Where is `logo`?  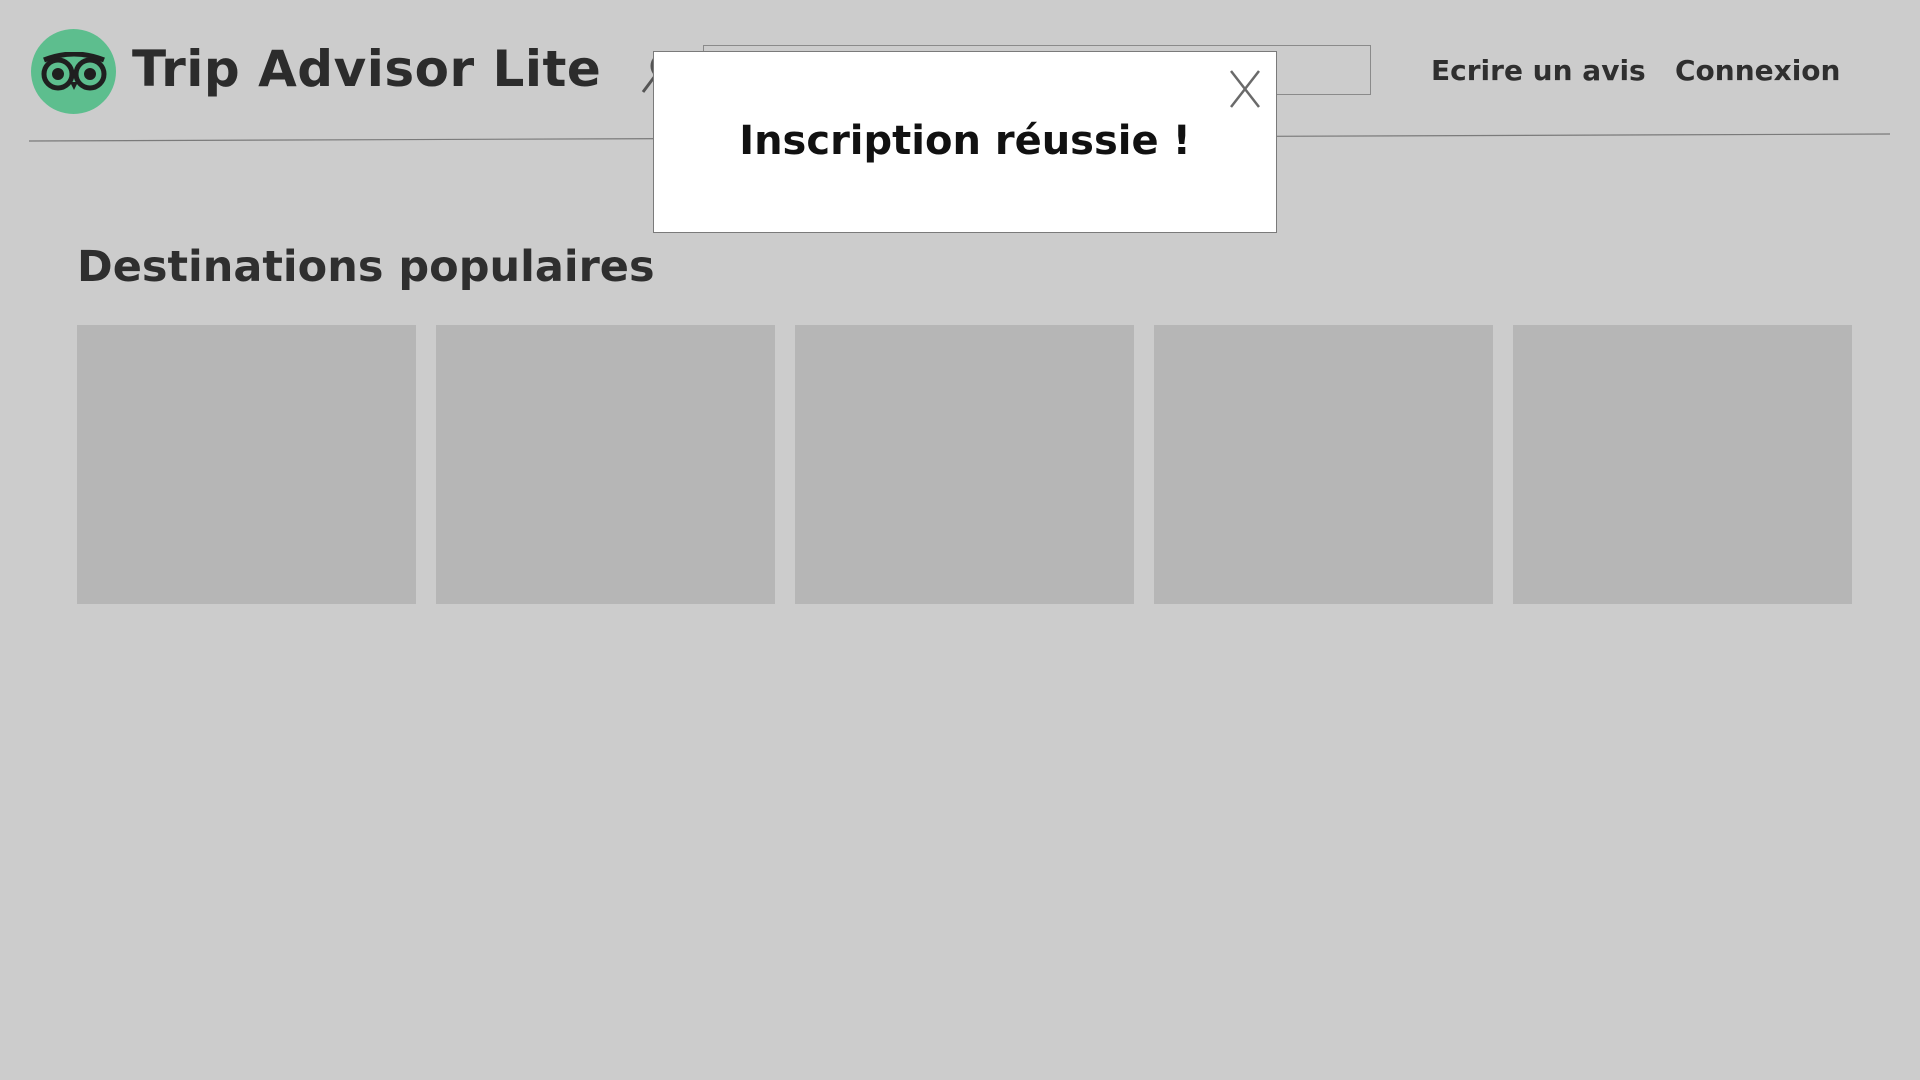 logo is located at coordinates (73, 71).